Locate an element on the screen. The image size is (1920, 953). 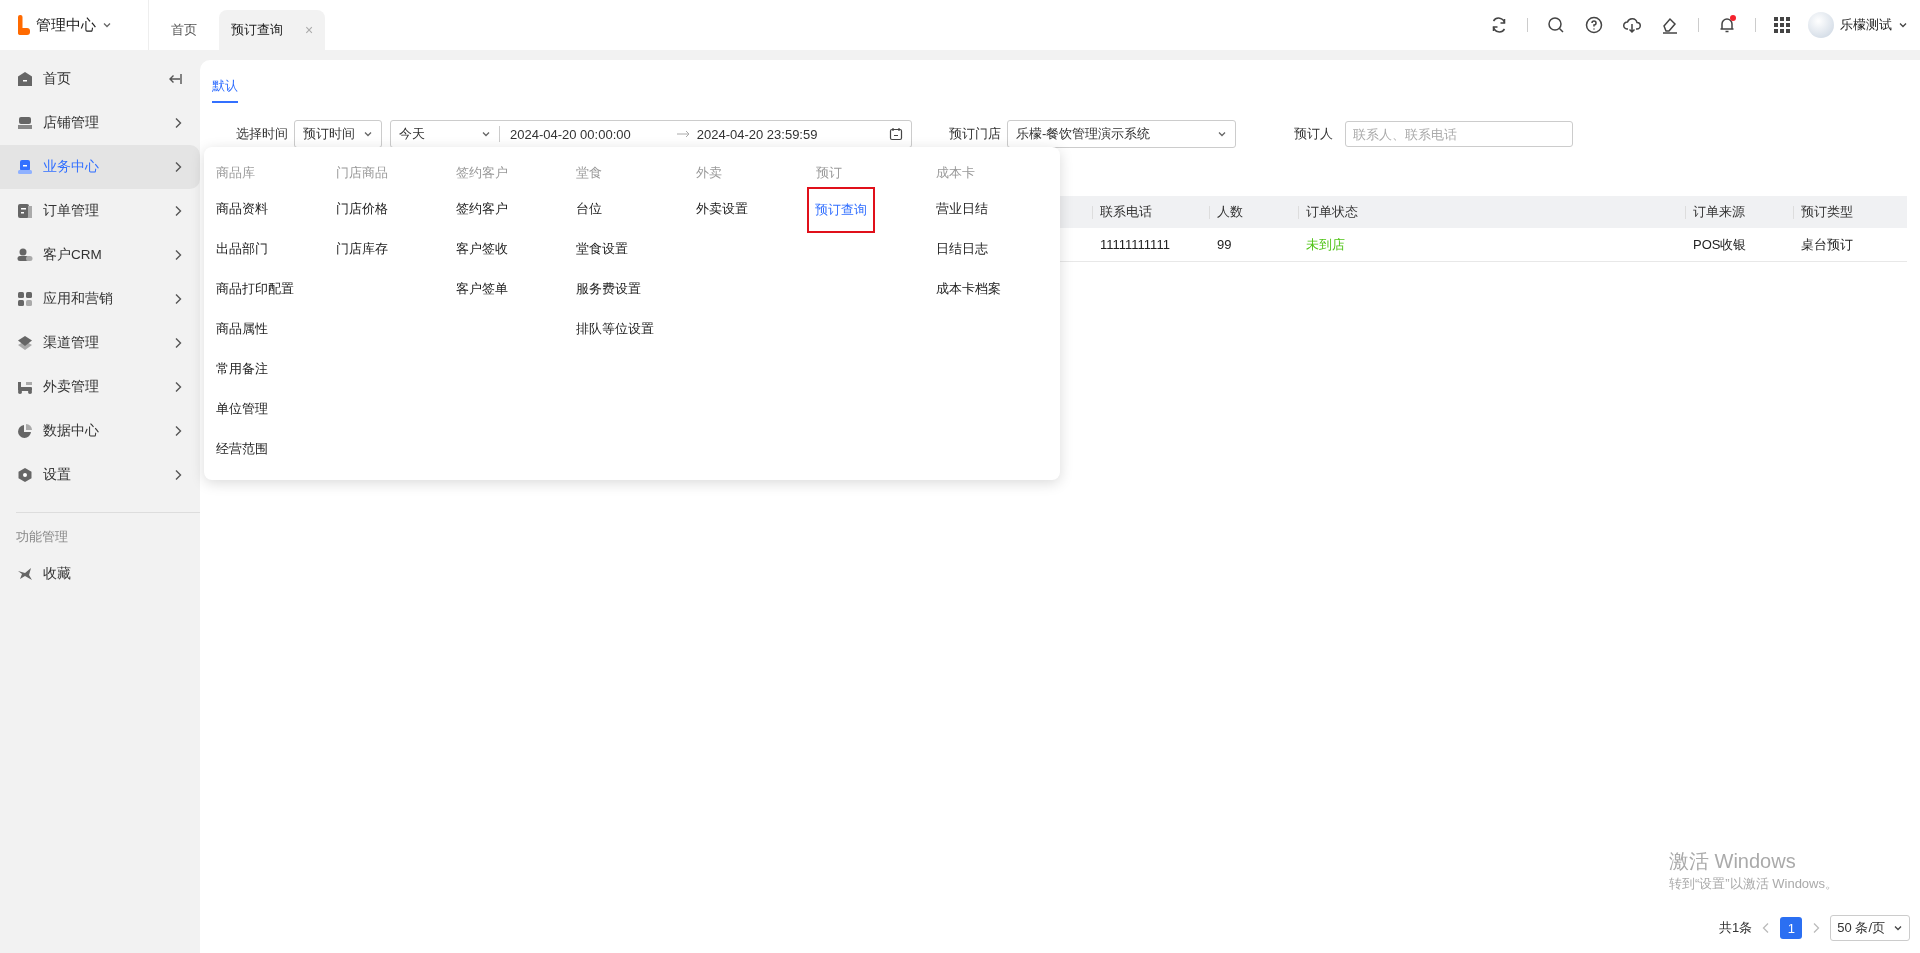
home-icon is located at coordinates (25, 79).